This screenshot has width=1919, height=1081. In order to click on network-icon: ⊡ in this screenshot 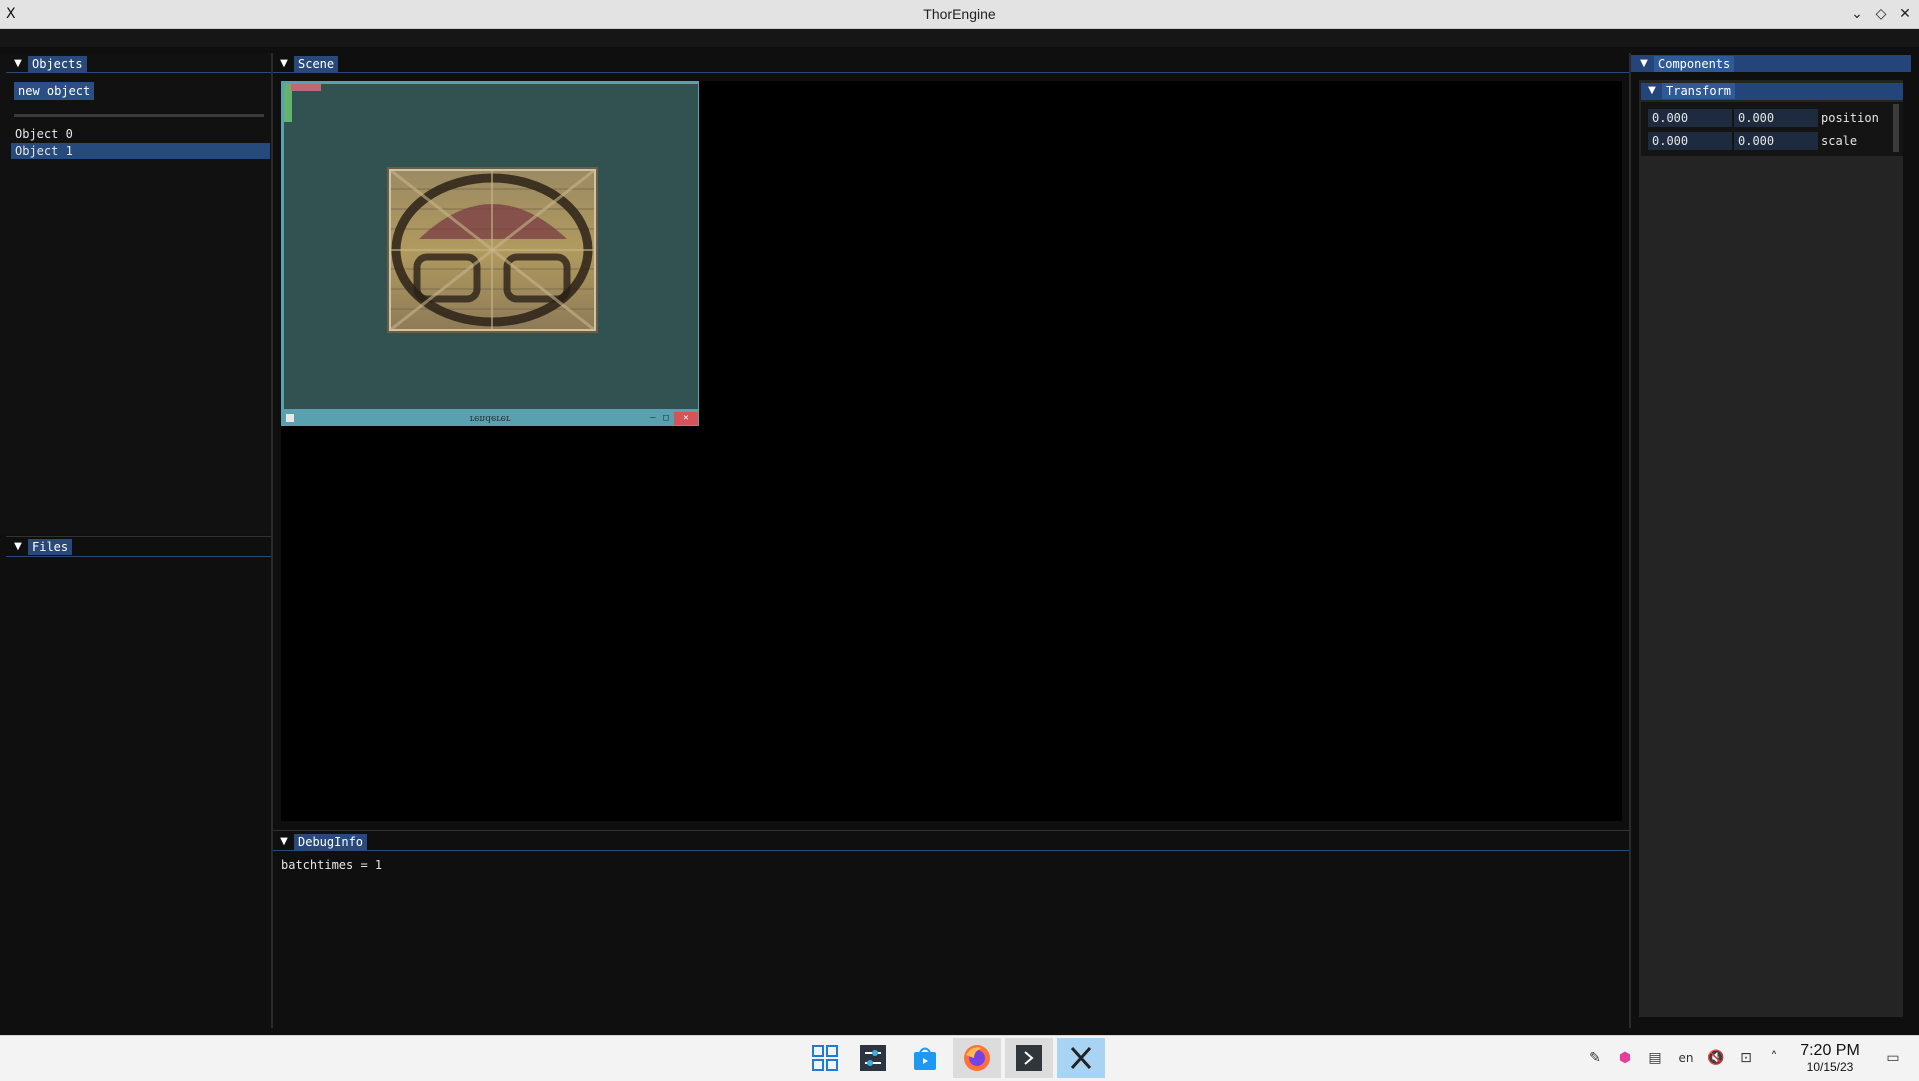, I will do `click(1746, 1058)`.